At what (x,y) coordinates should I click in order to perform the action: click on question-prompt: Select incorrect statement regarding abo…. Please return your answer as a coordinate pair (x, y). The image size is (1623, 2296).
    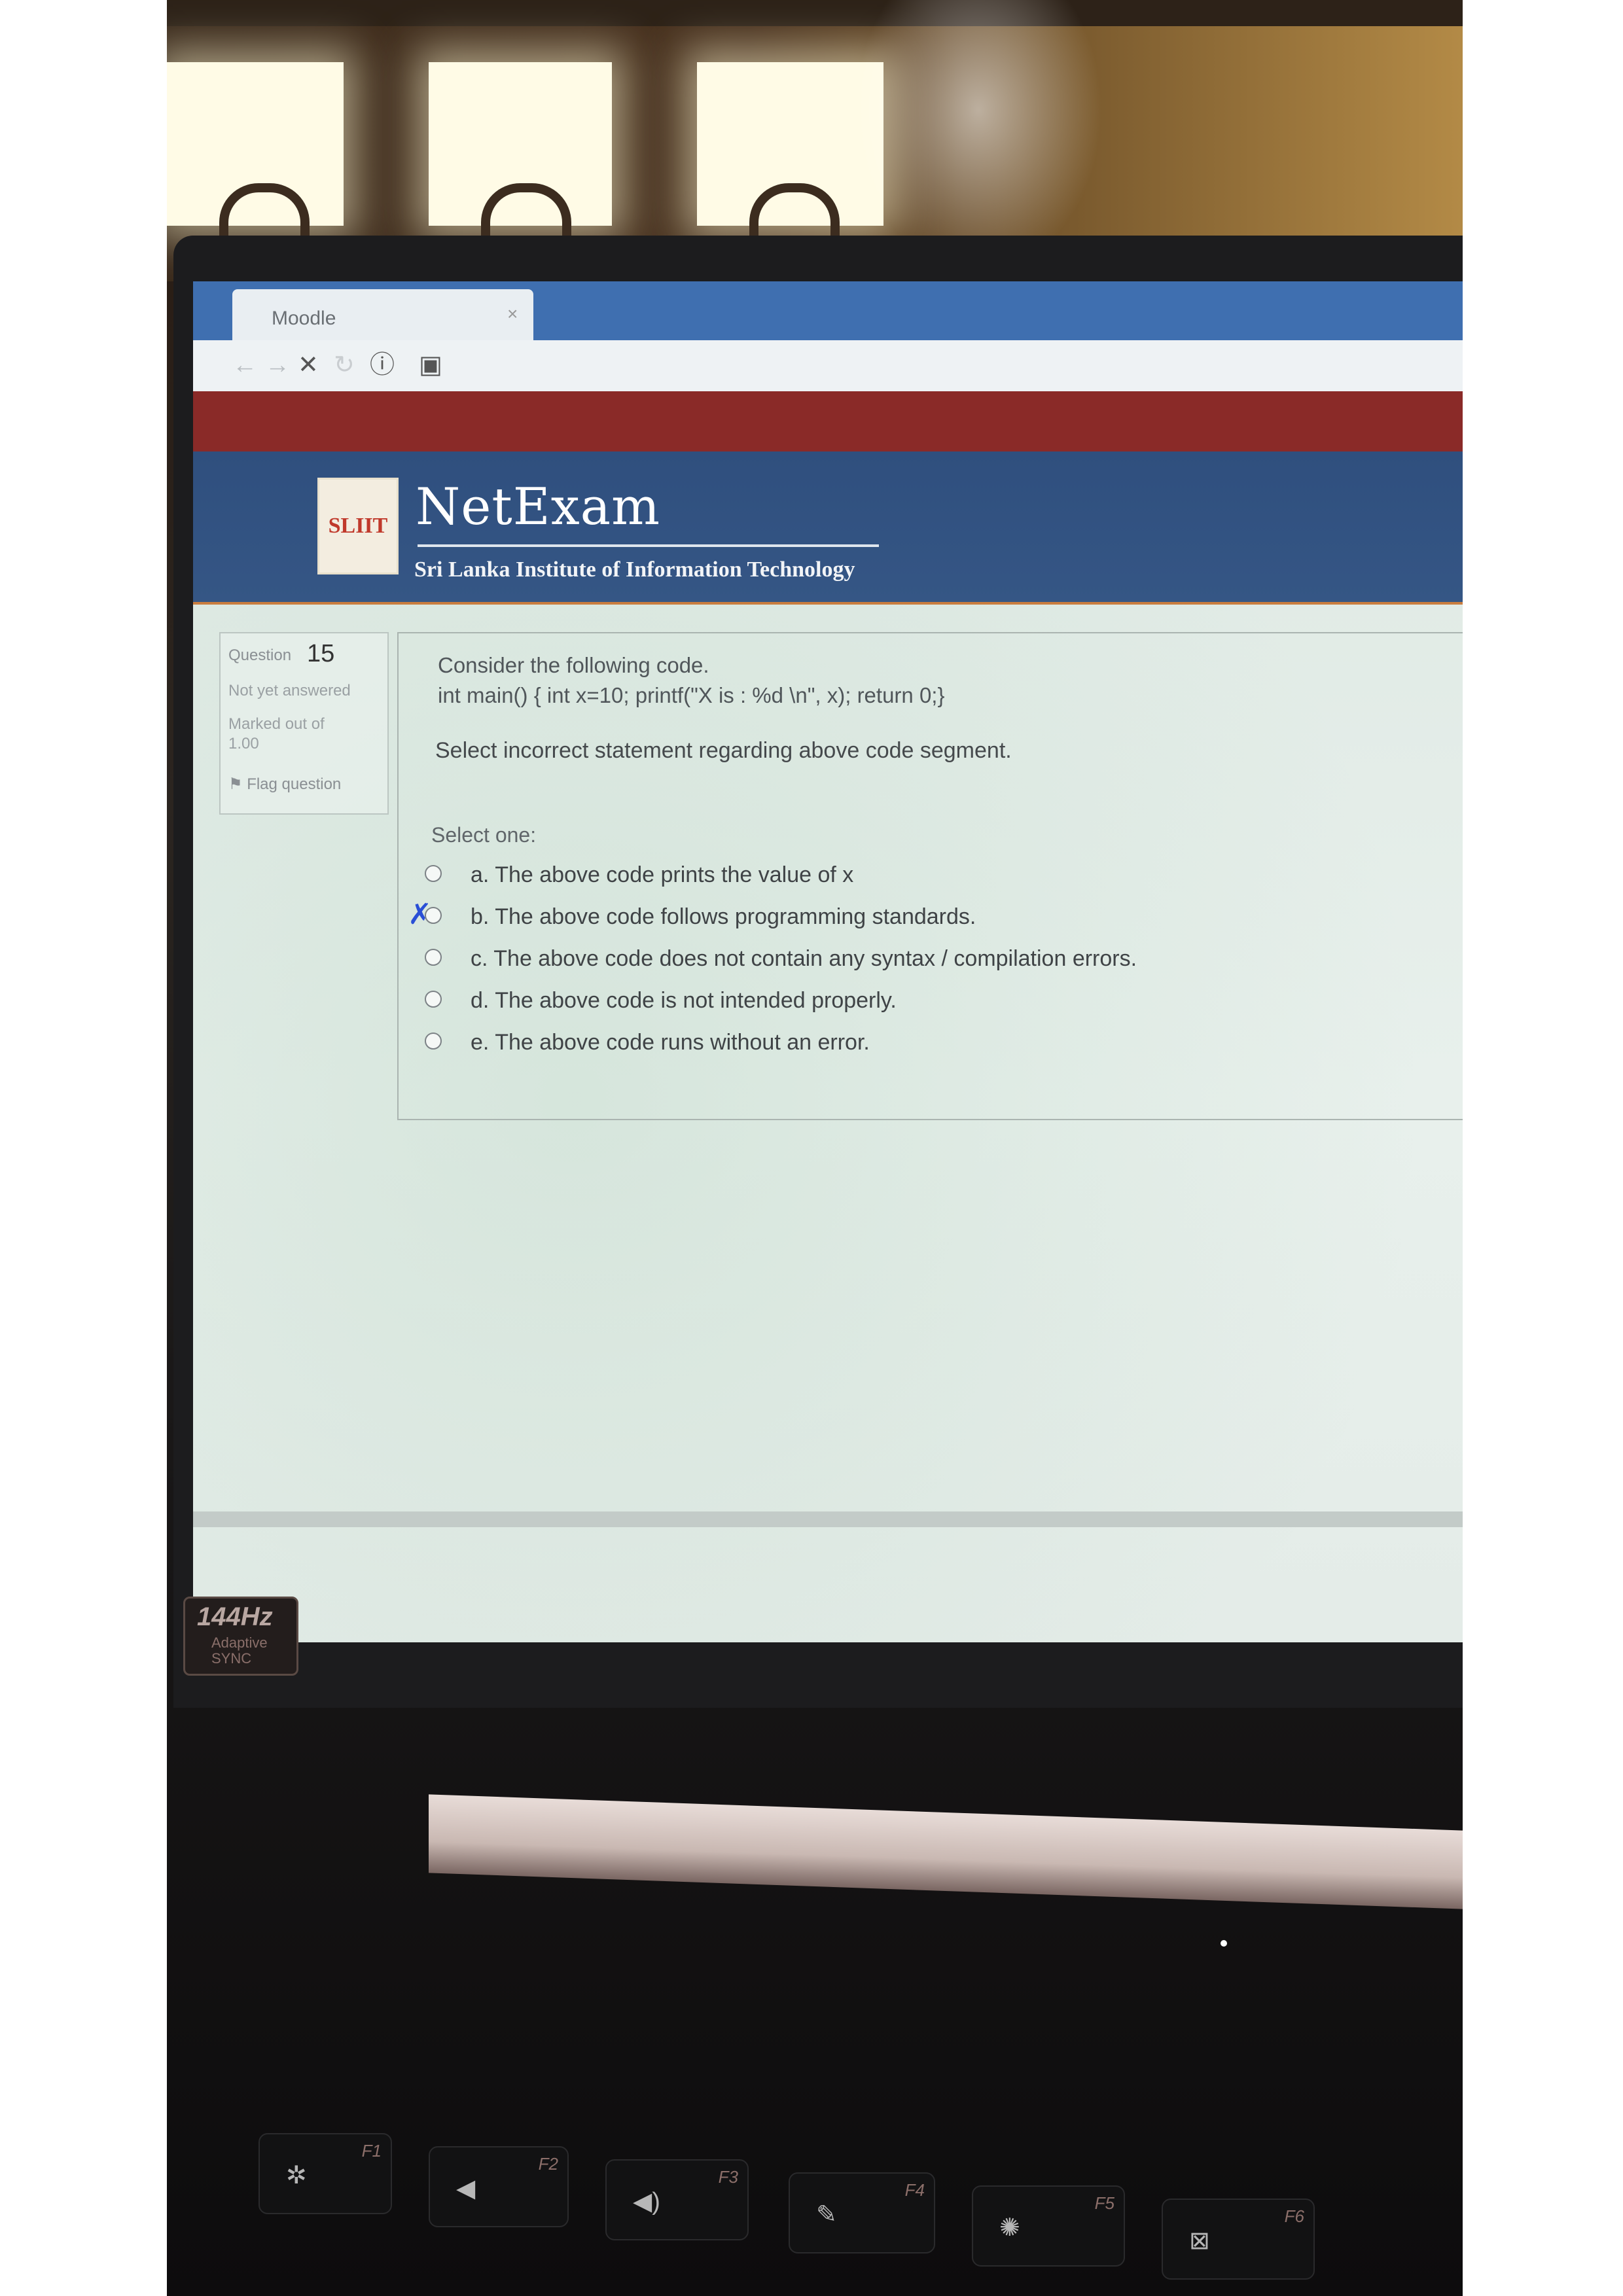
    Looking at the image, I should click on (723, 751).